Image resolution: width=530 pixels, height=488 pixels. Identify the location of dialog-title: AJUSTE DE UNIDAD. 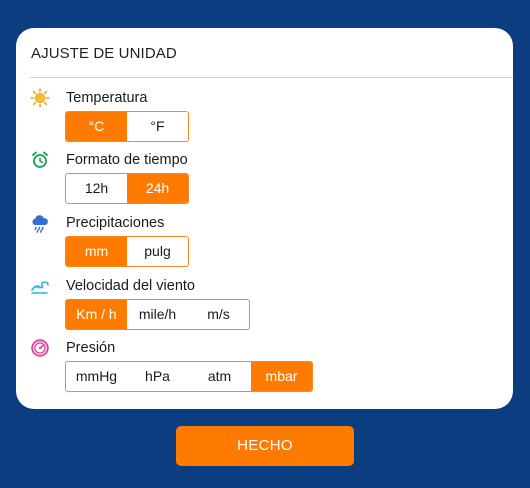
(104, 53).